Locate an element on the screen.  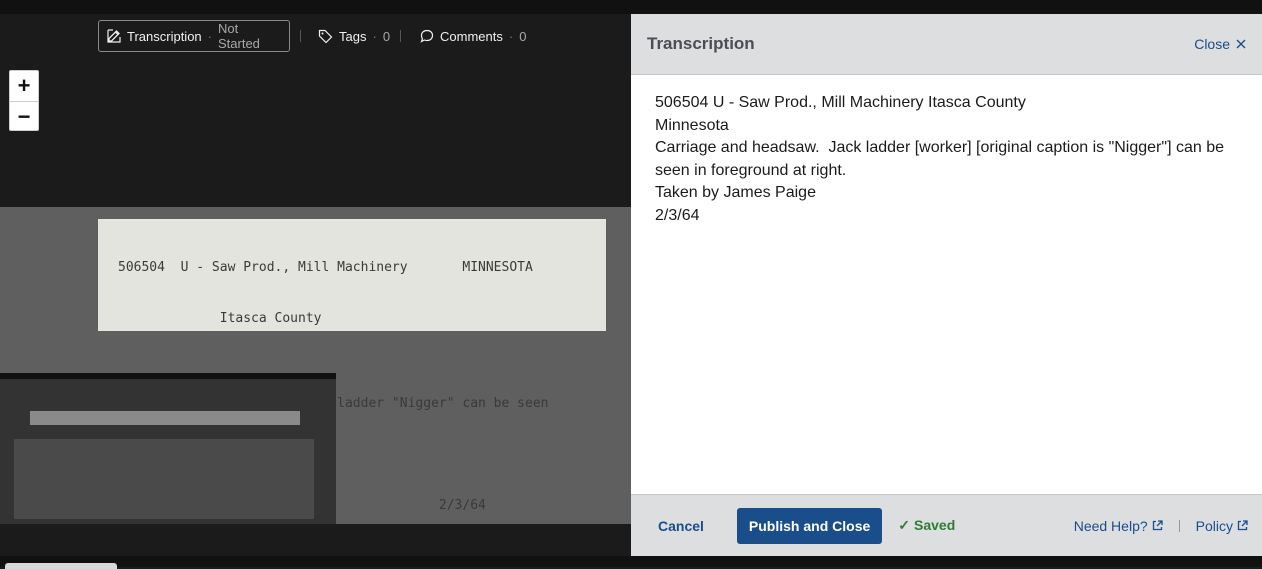
tag-icon is located at coordinates (325, 36).